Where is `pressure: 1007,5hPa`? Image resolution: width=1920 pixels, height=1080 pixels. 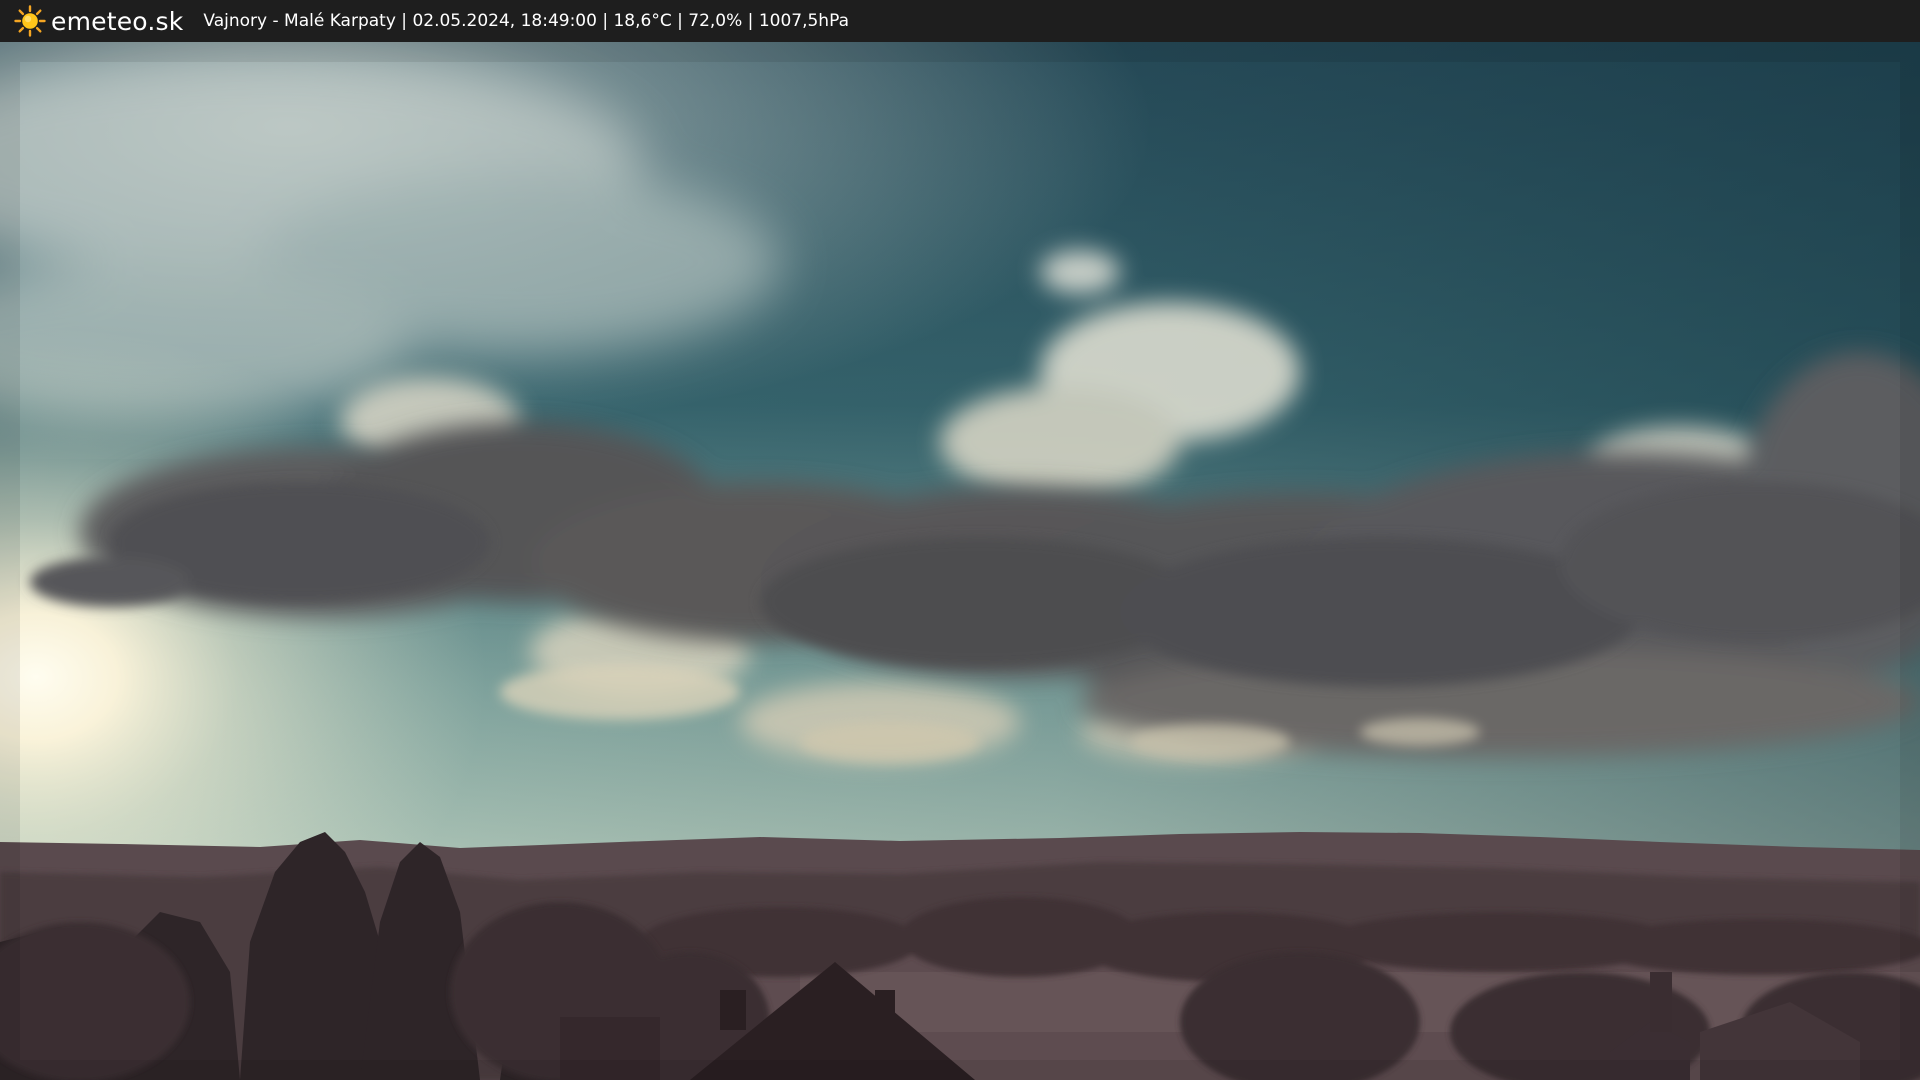 pressure: 1007,5hPa is located at coordinates (803, 21).